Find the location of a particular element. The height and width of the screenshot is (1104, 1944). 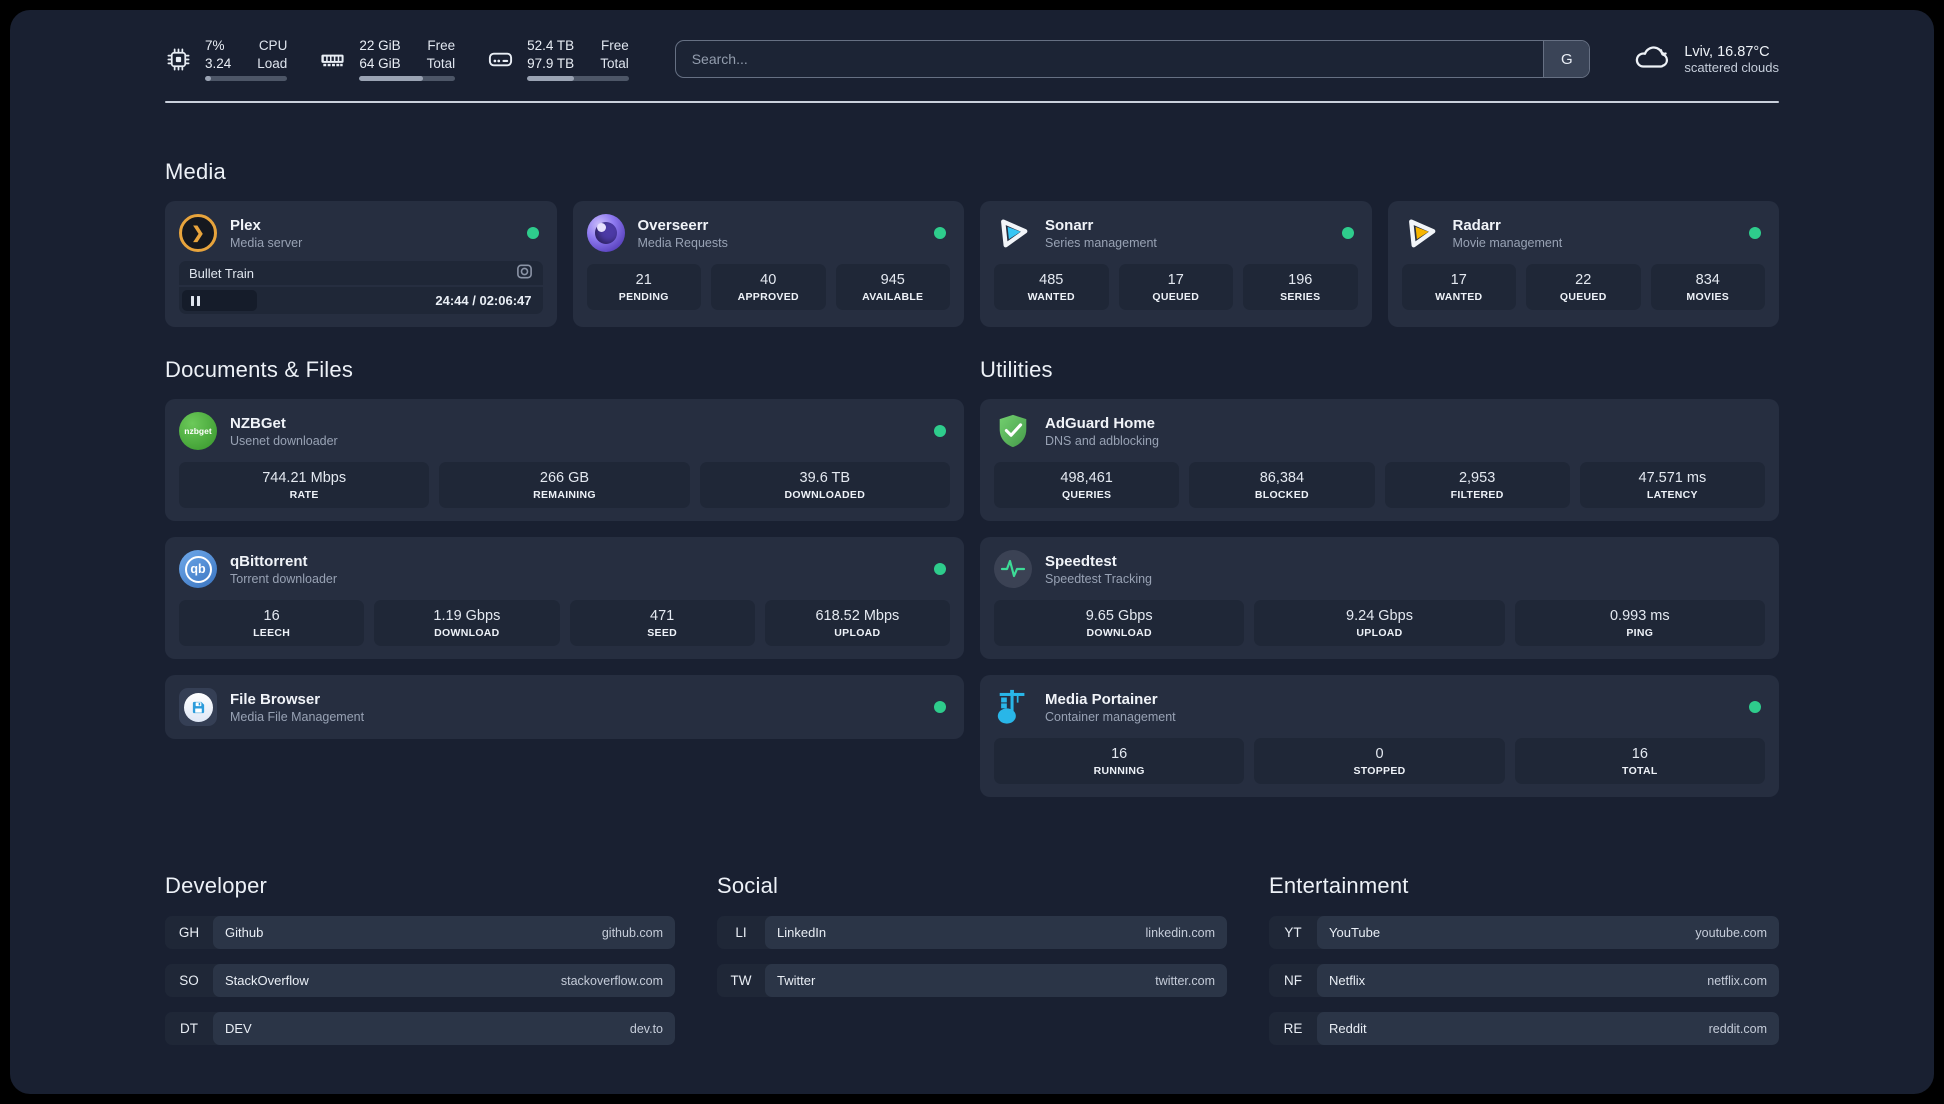

stat-value: 39.6 TB is located at coordinates (825, 478).